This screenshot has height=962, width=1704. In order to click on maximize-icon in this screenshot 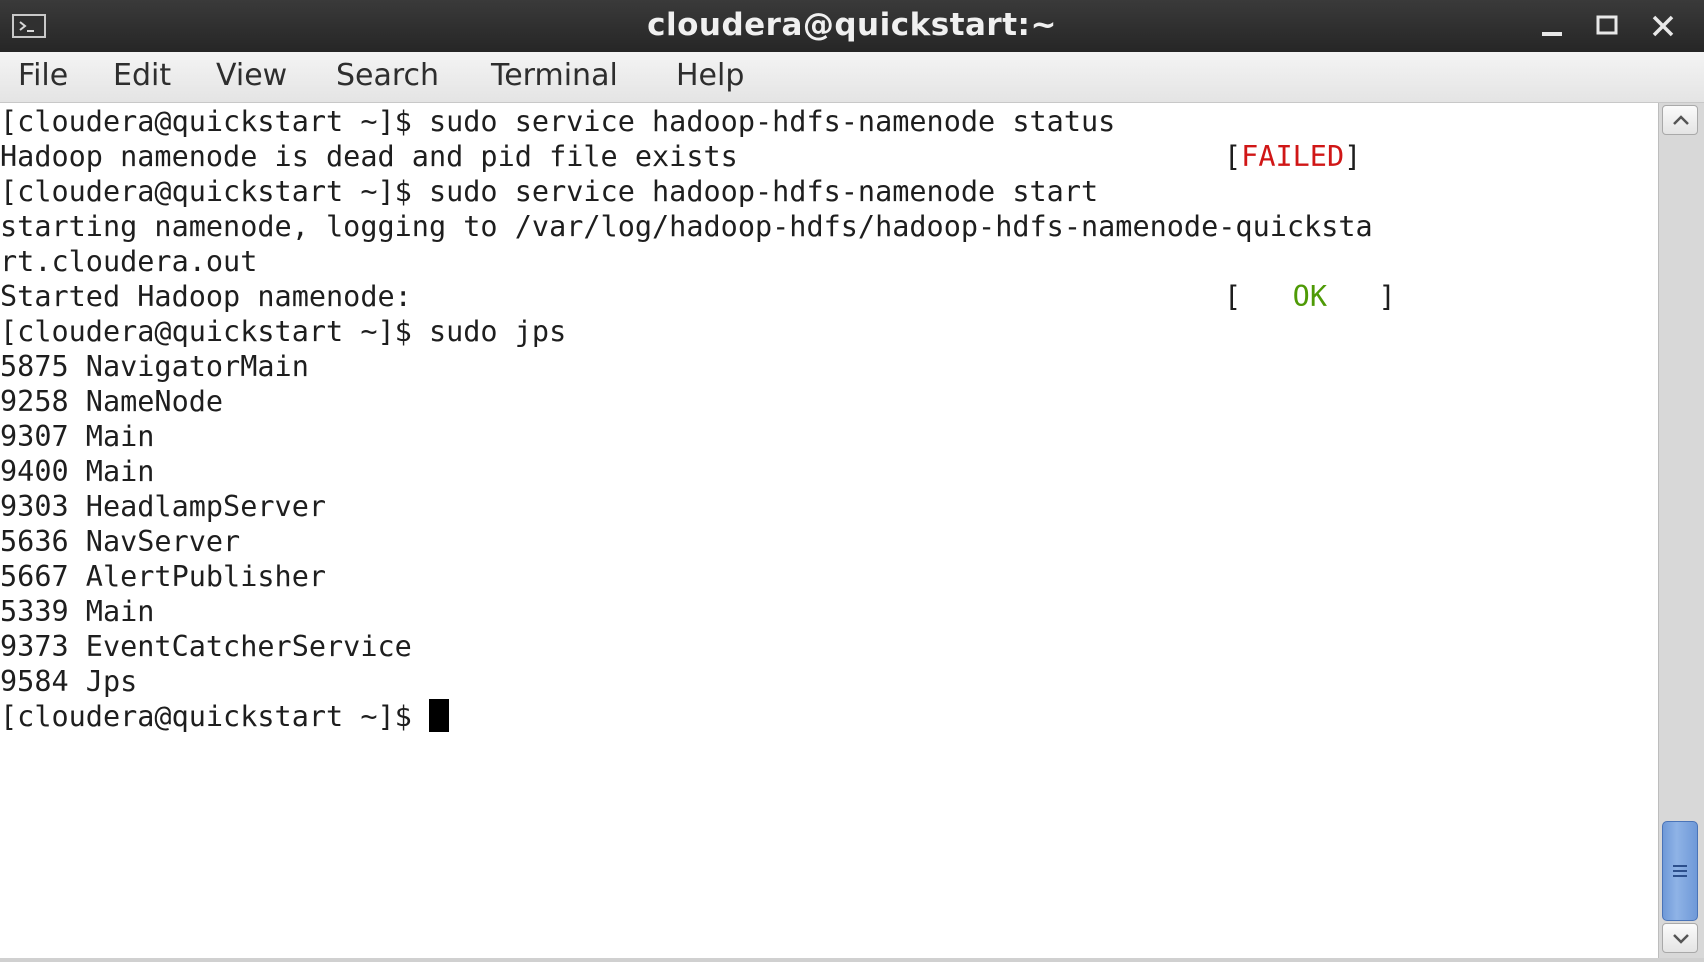, I will do `click(1607, 25)`.